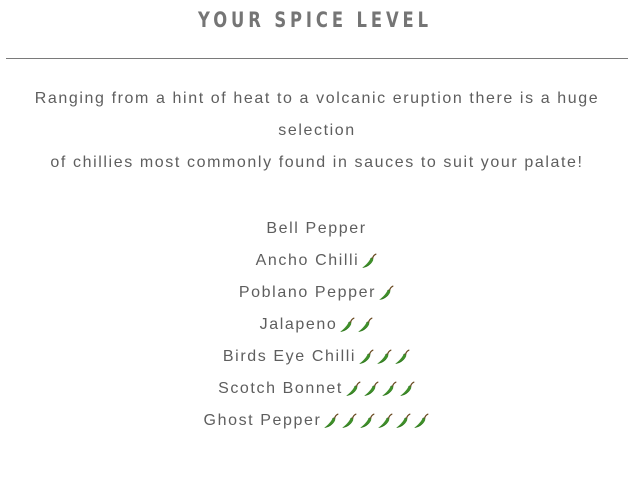 Image resolution: width=642 pixels, height=490 pixels. I want to click on spice-level-item: Jalapeno, so click(317, 325).